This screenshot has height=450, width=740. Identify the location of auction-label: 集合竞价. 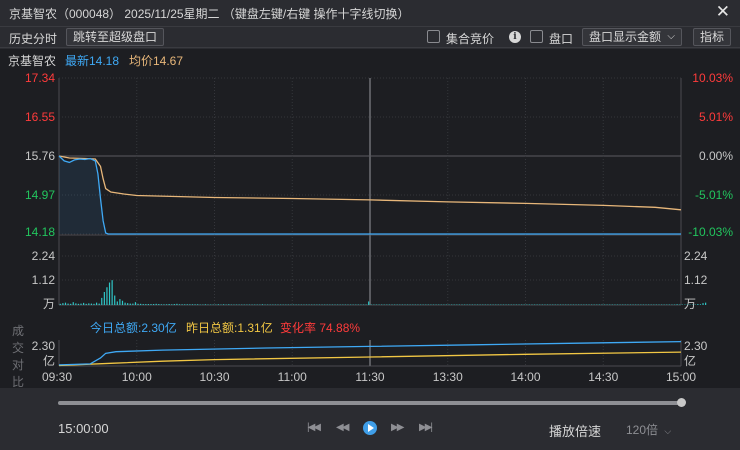
(470, 39).